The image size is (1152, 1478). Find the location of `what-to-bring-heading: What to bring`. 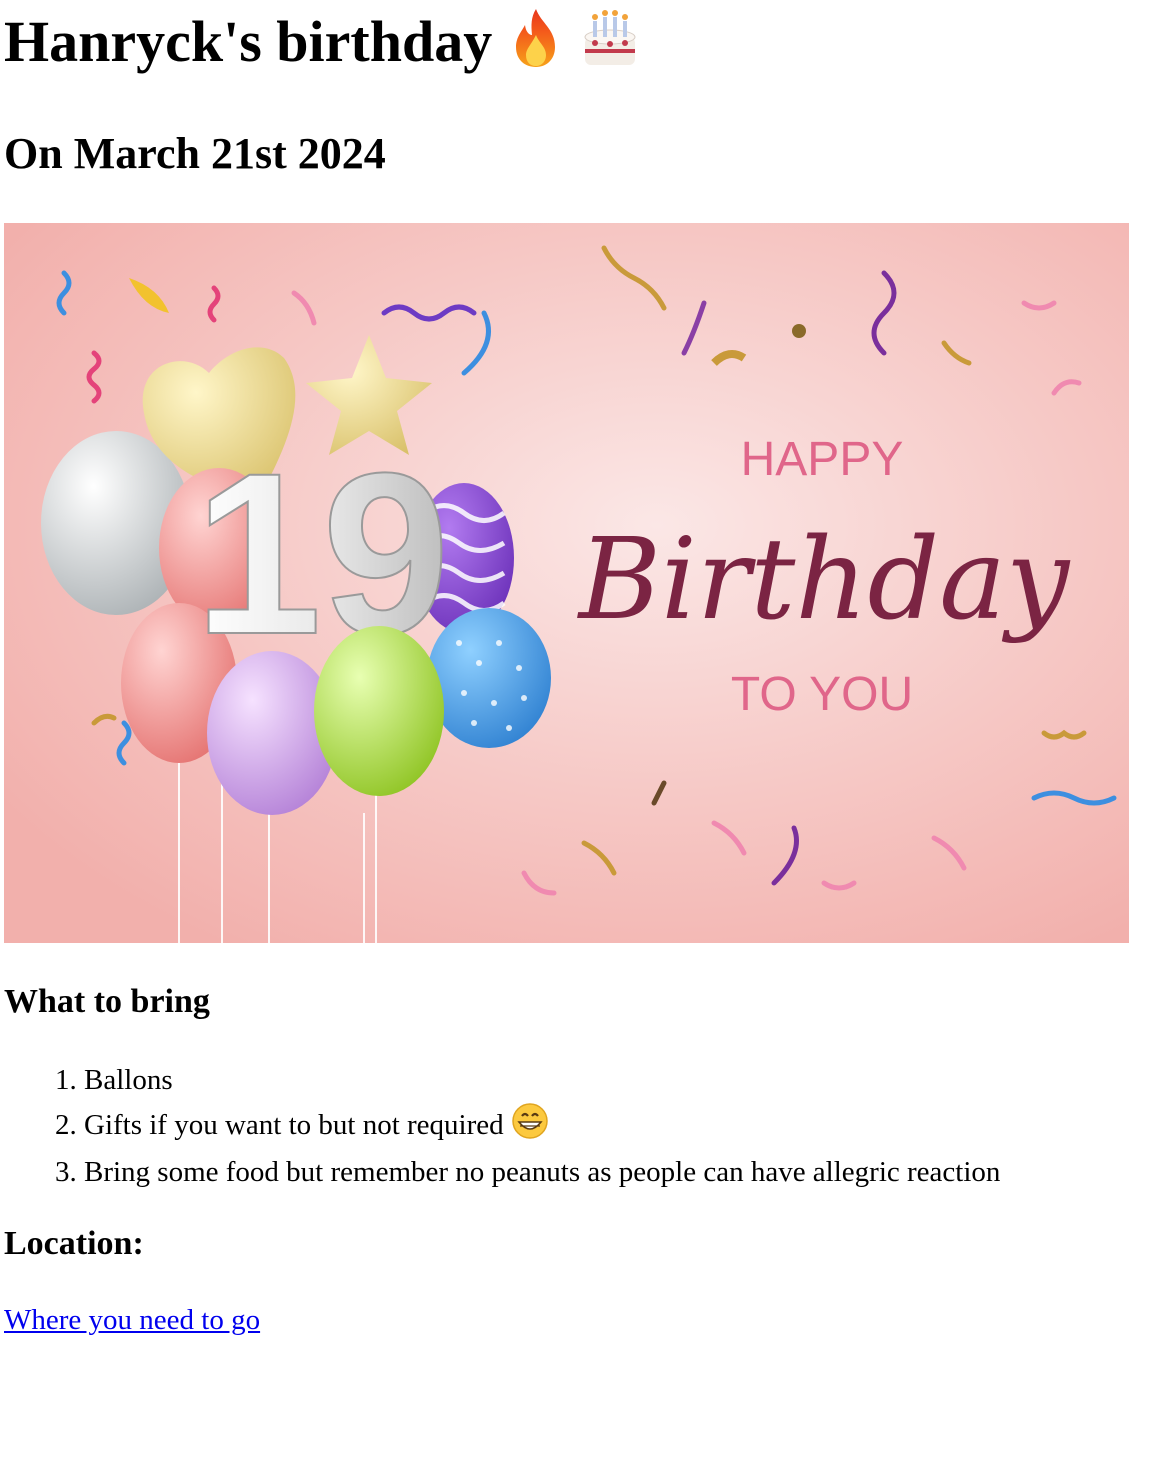

what-to-bring-heading: What to bring is located at coordinates (107, 1001).